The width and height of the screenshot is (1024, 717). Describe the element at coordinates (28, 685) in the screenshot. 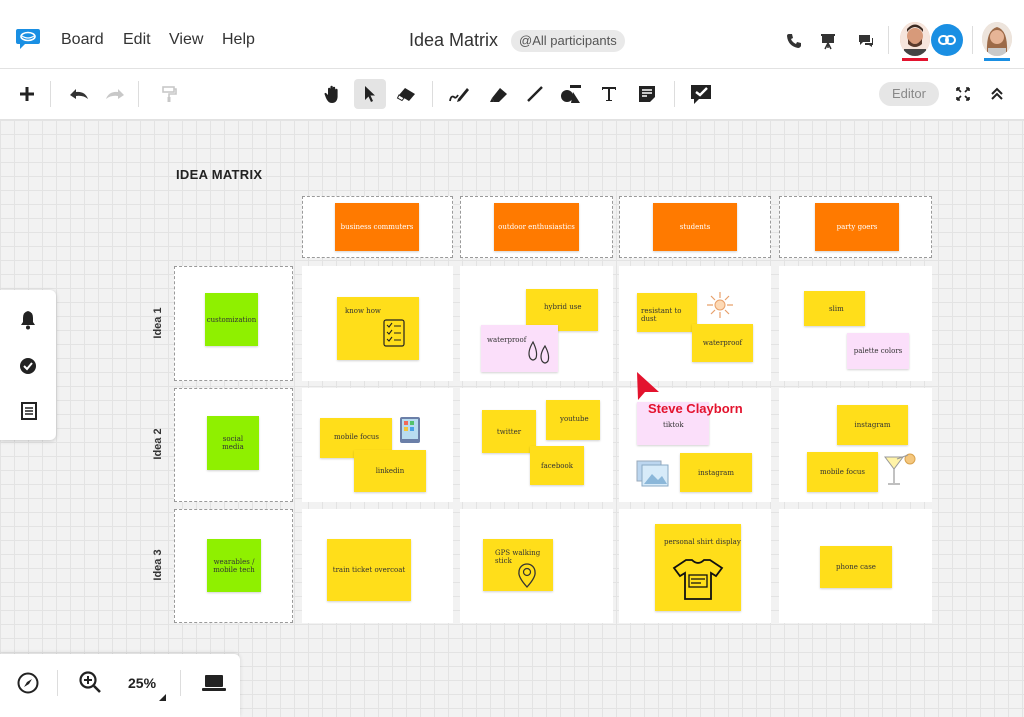

I see `compass-icon` at that location.